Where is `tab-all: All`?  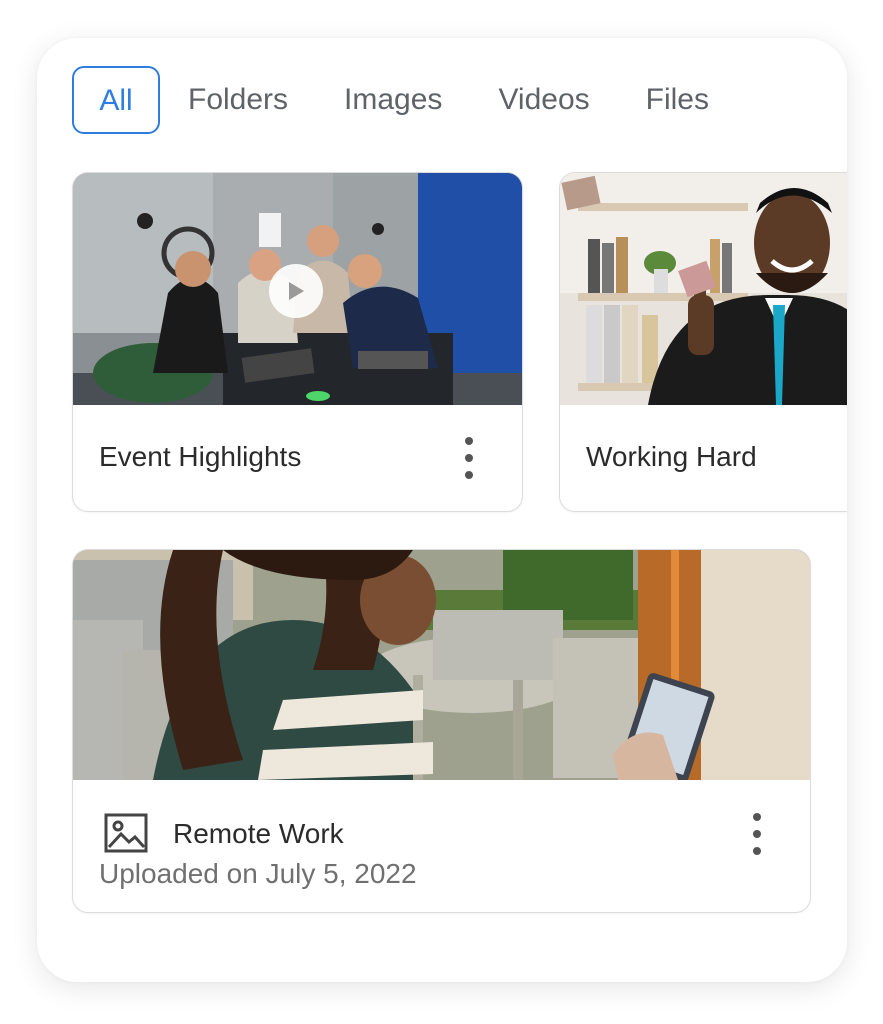 tab-all: All is located at coordinates (116, 100).